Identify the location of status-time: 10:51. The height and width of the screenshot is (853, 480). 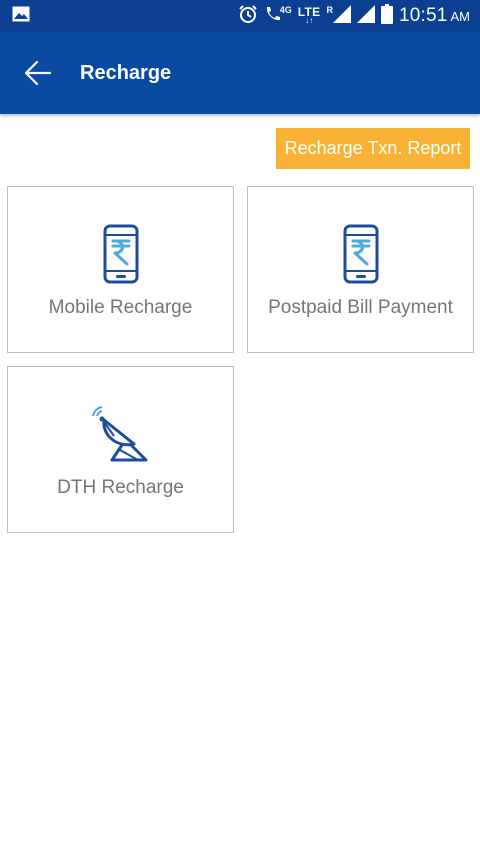
(423, 15).